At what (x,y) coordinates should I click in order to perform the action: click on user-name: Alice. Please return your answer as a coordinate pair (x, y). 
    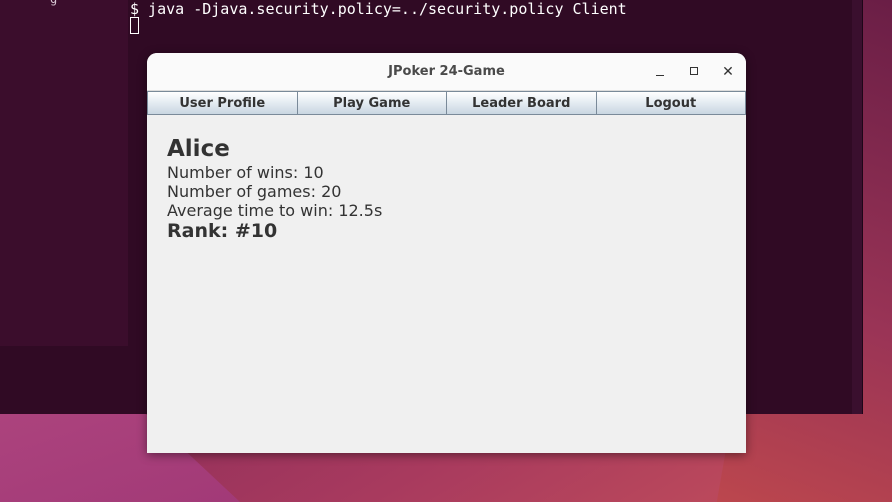
    Looking at the image, I should click on (198, 149).